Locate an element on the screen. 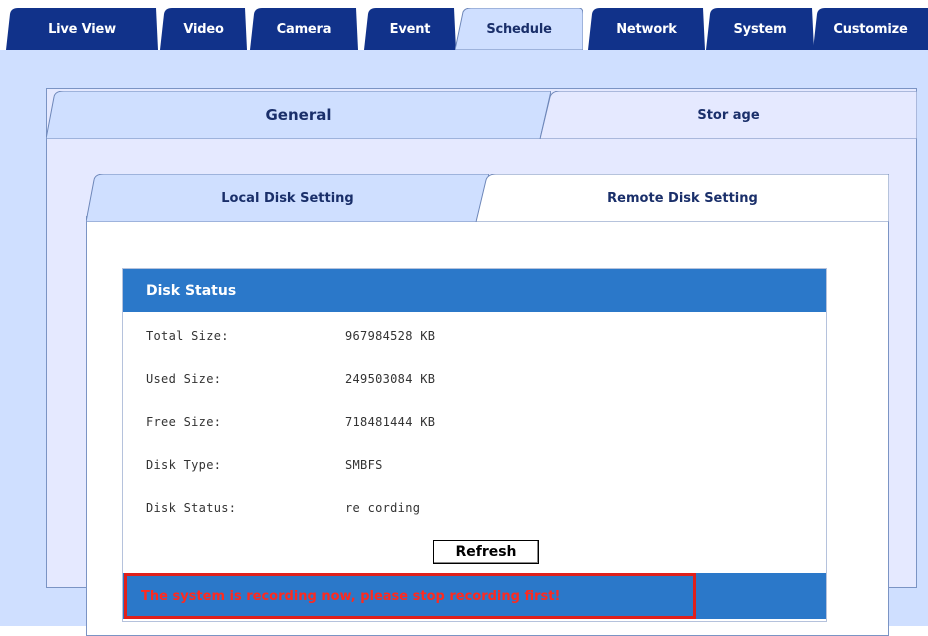 The image size is (928, 636). refresh-button: Refresh is located at coordinates (486, 552).